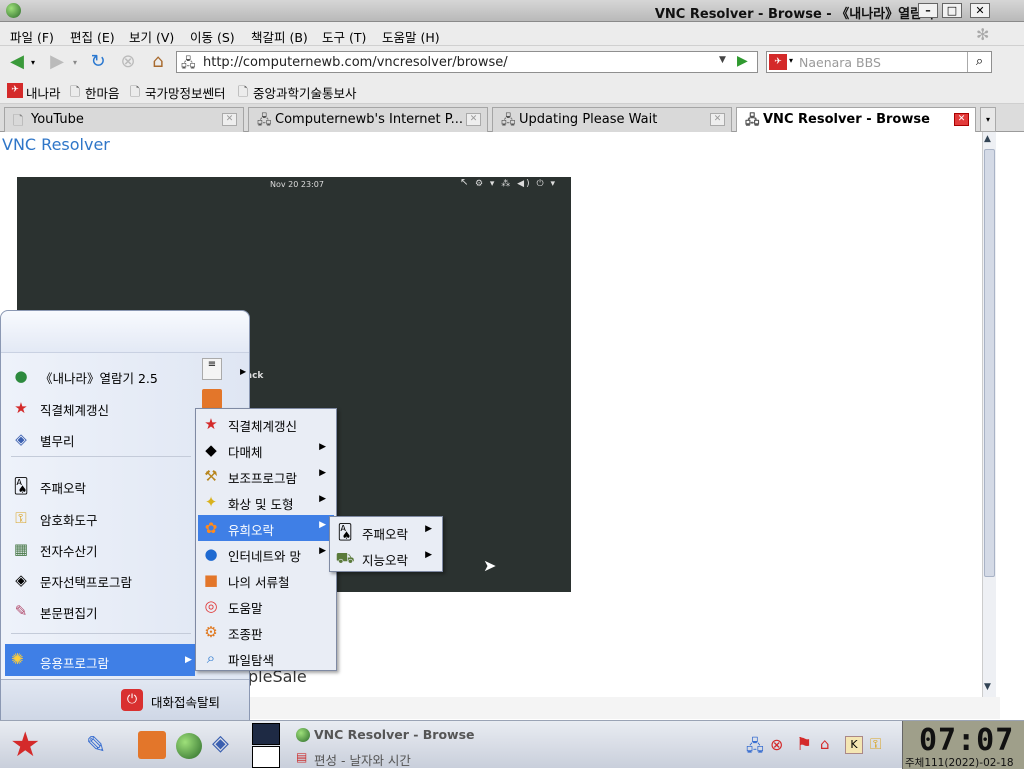 Image resolution: width=1024 pixels, height=770 pixels. I want to click on bookmark-hanmaeum: 한마음, so click(102, 92).